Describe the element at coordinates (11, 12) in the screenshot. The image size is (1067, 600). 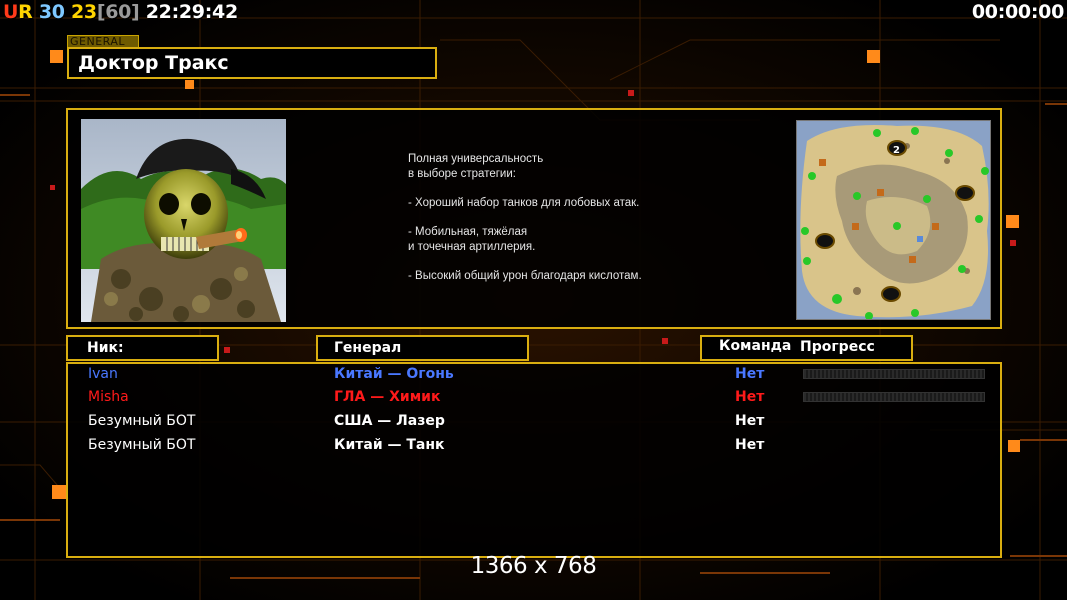
I see `hud-segment: U` at that location.